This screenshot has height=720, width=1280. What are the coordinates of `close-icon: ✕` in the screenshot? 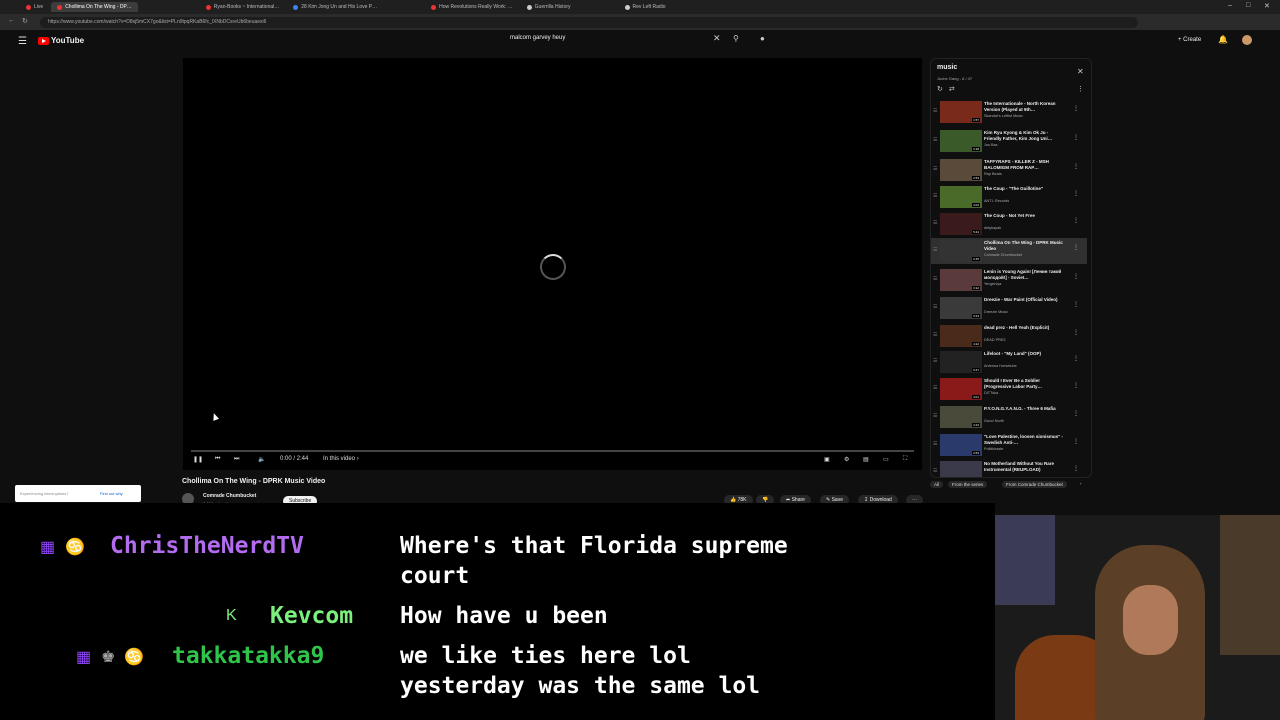 It's located at (1080, 71).